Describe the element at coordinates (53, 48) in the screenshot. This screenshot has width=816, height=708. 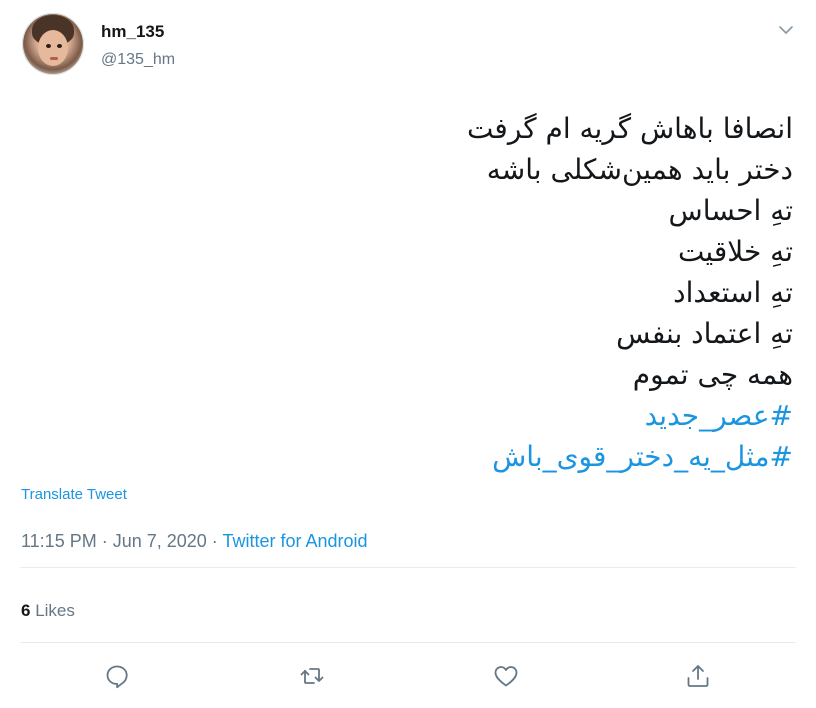
I see `avatar-face` at that location.